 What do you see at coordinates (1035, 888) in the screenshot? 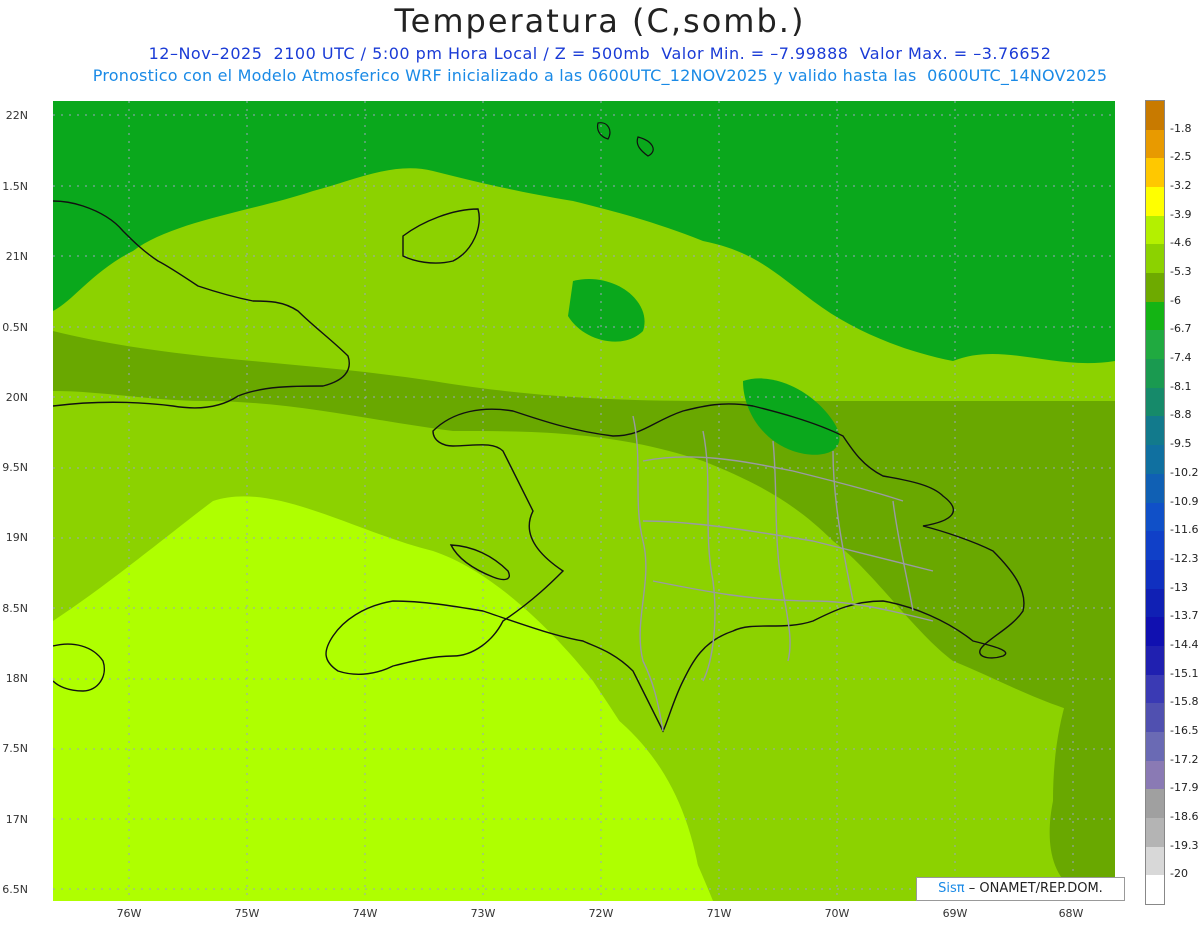
I see `logo-text: – ONAMET/REP.DOM.` at bounding box center [1035, 888].